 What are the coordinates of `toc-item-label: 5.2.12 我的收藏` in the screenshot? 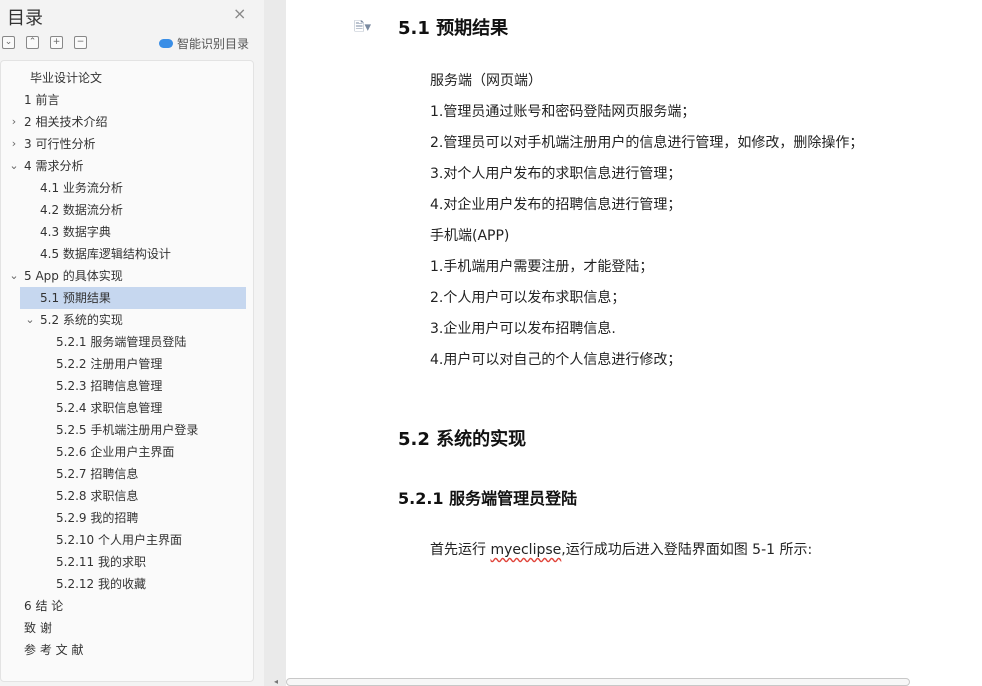 It's located at (101, 584).